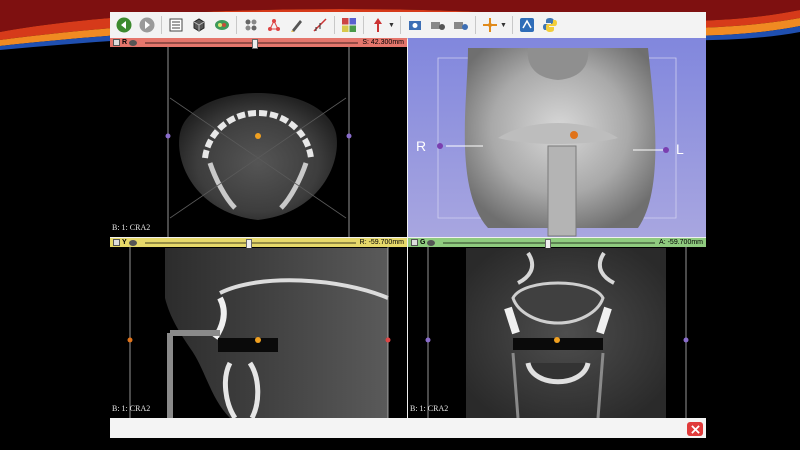  I want to click on back-button, so click(124, 25).